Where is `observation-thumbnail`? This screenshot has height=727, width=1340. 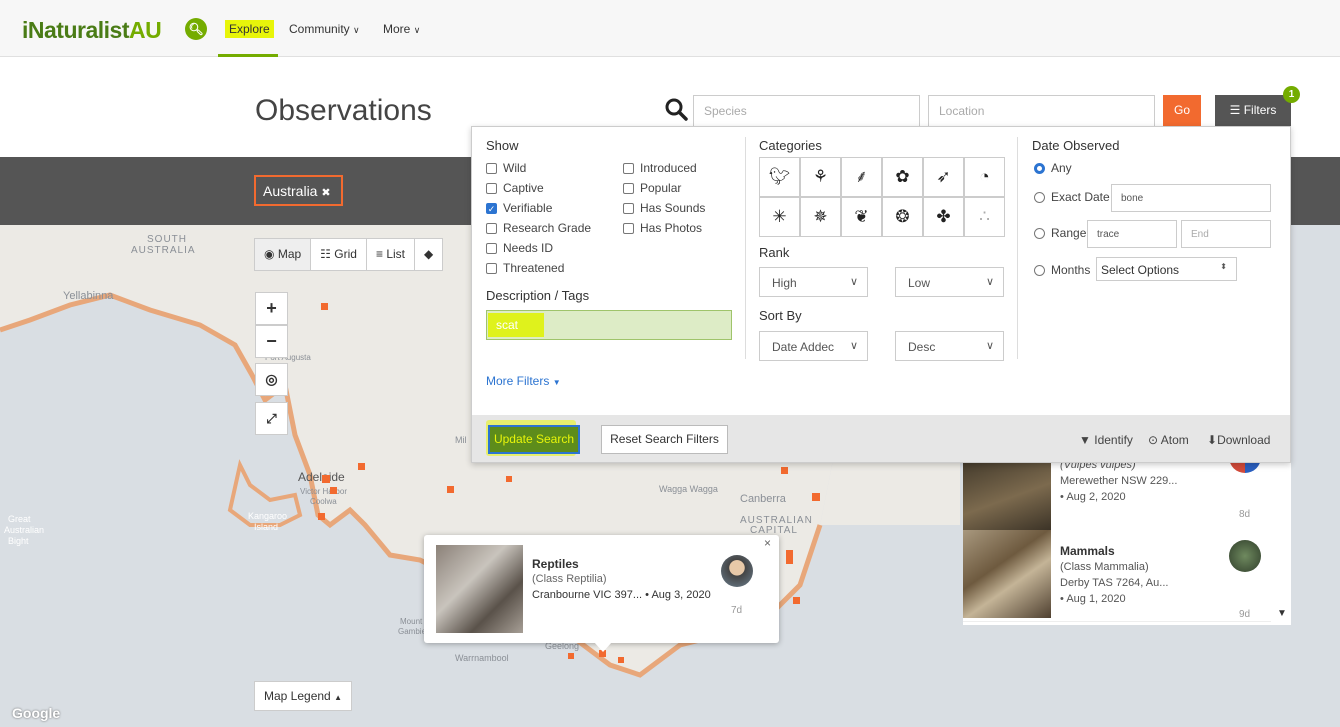 observation-thumbnail is located at coordinates (1007, 574).